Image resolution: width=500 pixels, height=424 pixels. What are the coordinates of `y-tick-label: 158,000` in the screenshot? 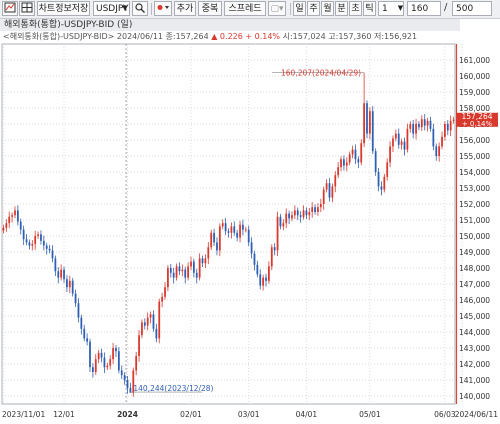 It's located at (474, 108).